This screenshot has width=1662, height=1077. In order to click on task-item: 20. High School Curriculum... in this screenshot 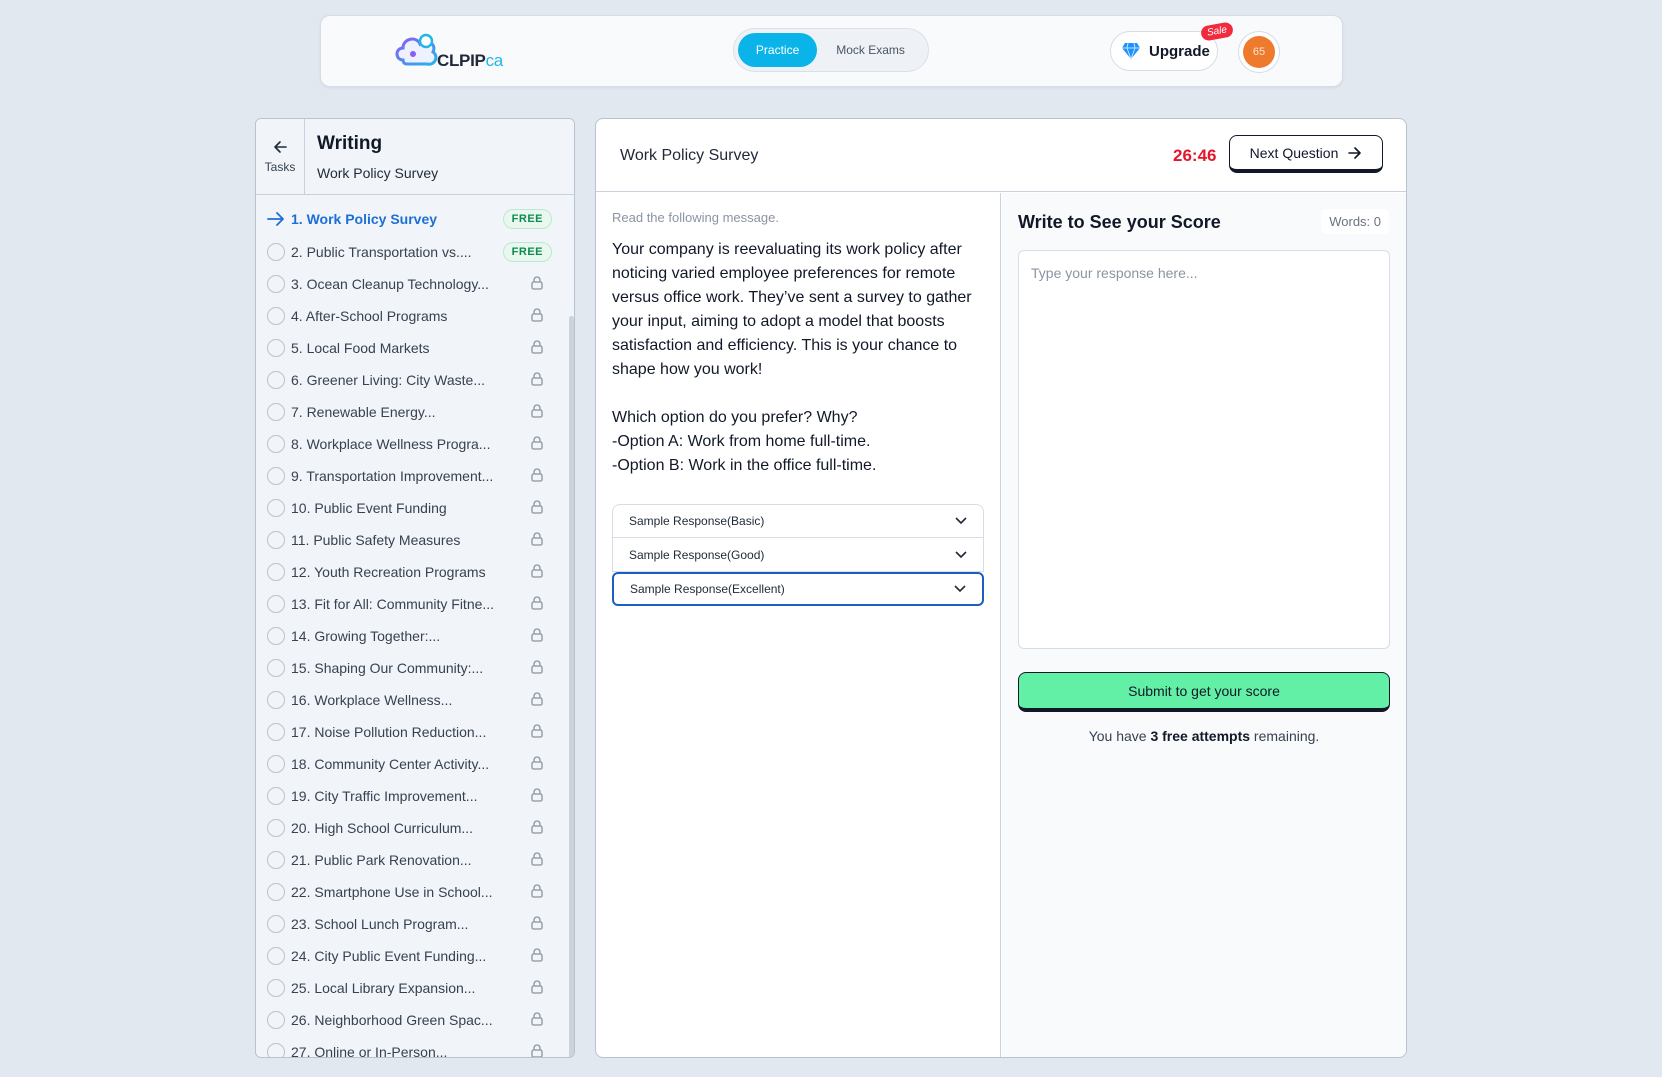, I will do `click(411, 828)`.